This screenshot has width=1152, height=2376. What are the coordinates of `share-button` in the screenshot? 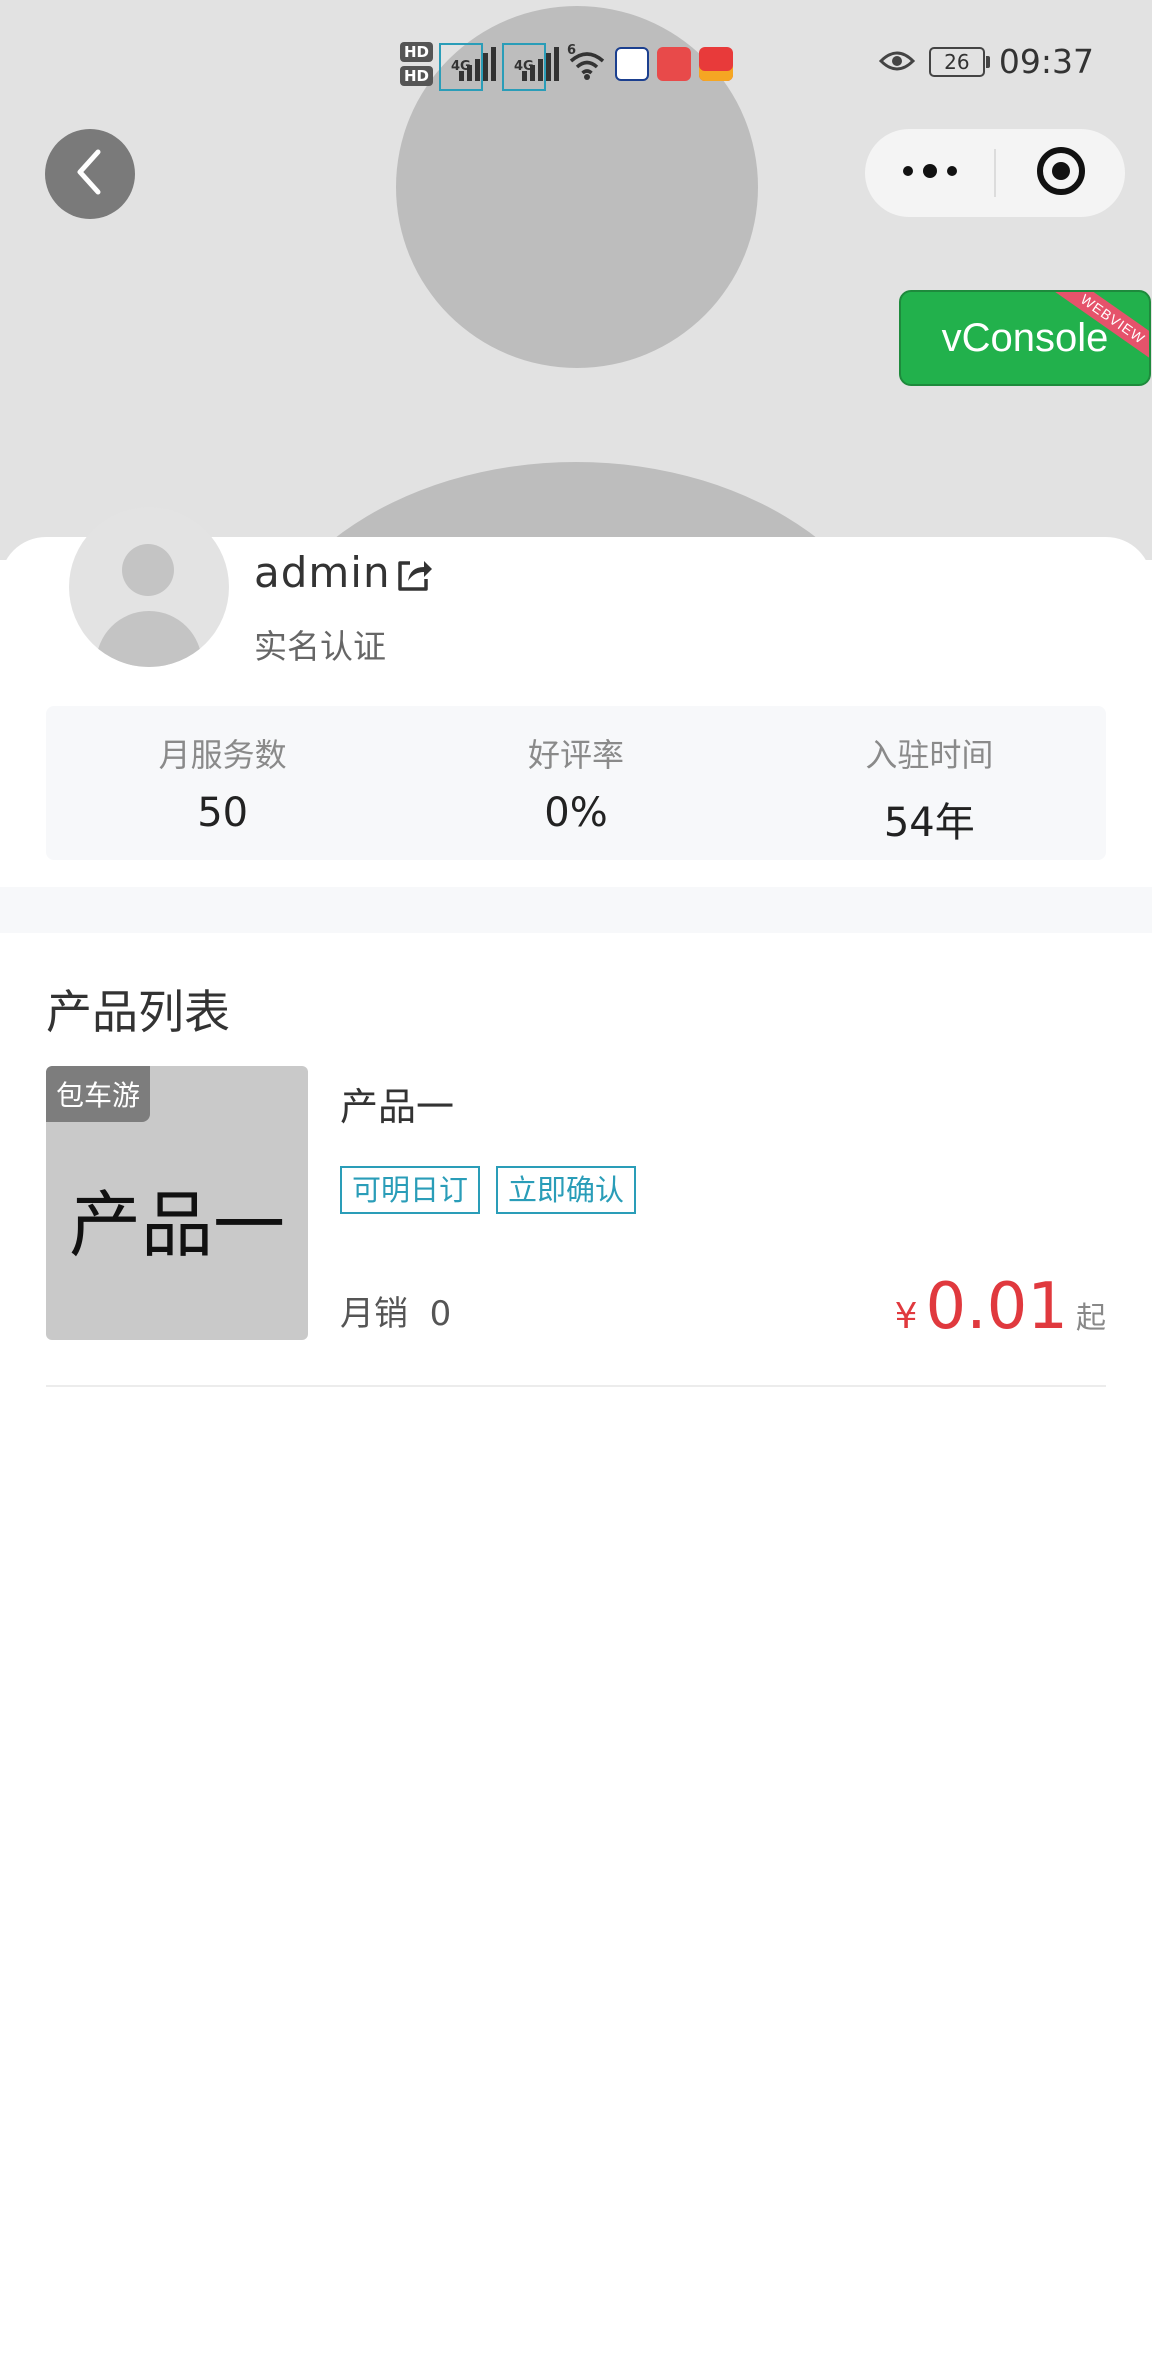 It's located at (414, 575).